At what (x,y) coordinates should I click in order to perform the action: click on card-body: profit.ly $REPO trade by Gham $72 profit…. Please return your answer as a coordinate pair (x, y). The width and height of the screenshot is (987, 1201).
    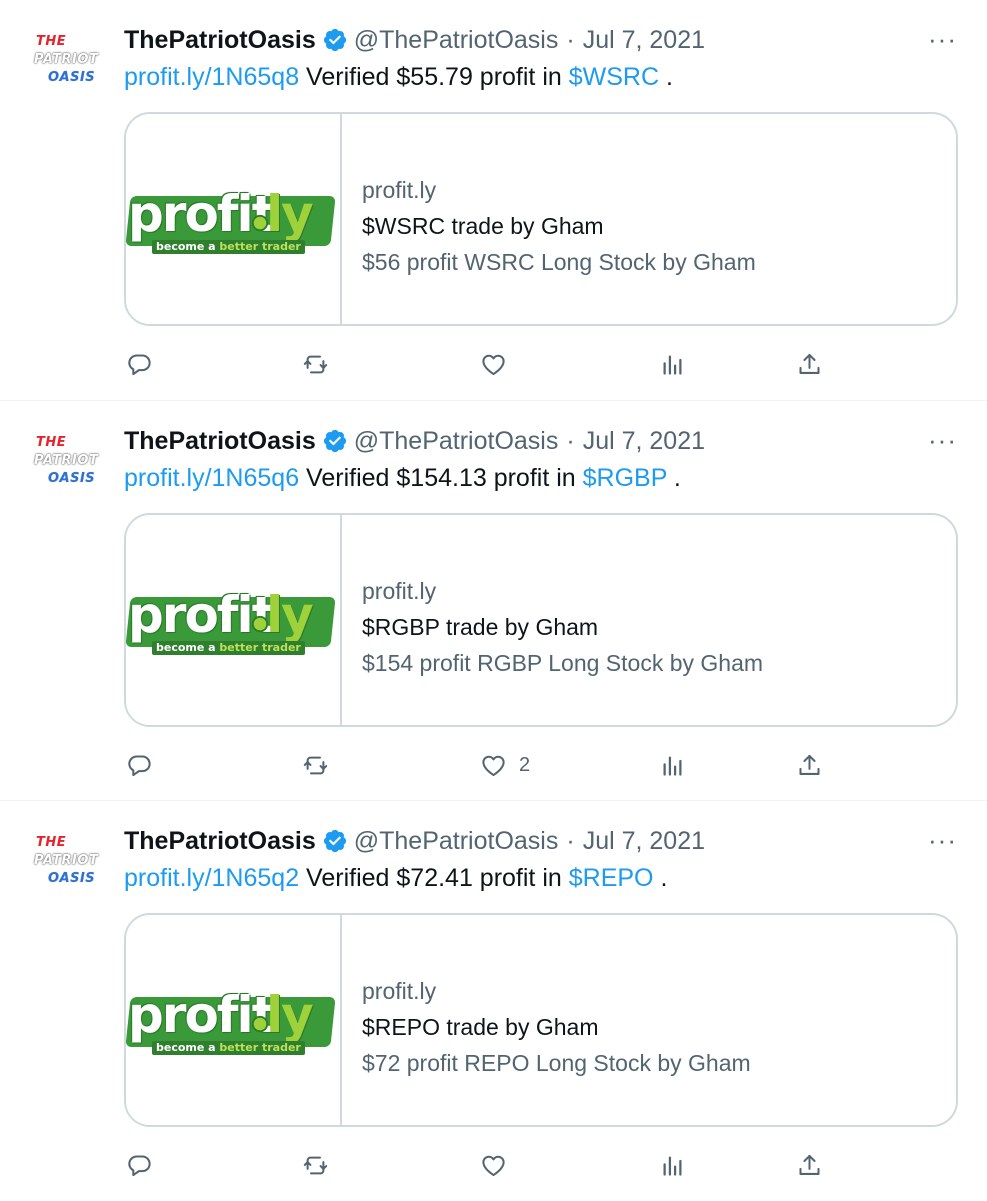
    Looking at the image, I should click on (654, 1027).